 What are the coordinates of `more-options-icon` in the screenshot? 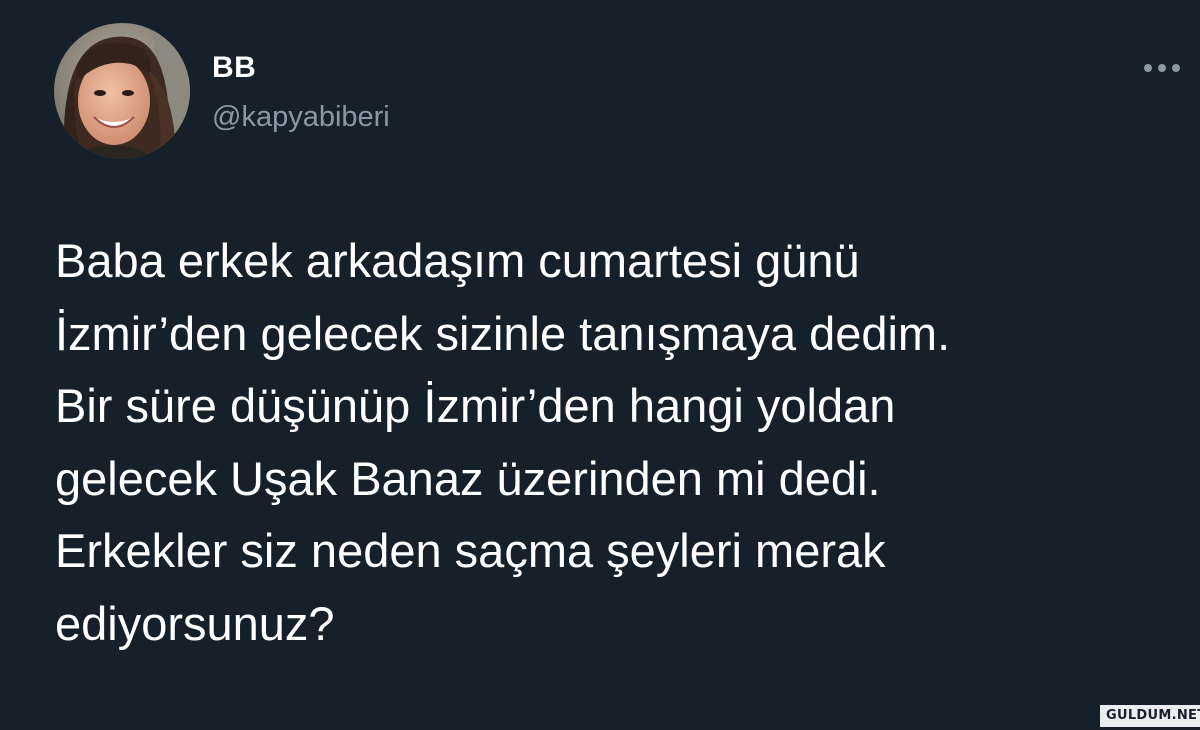 It's located at (1162, 68).